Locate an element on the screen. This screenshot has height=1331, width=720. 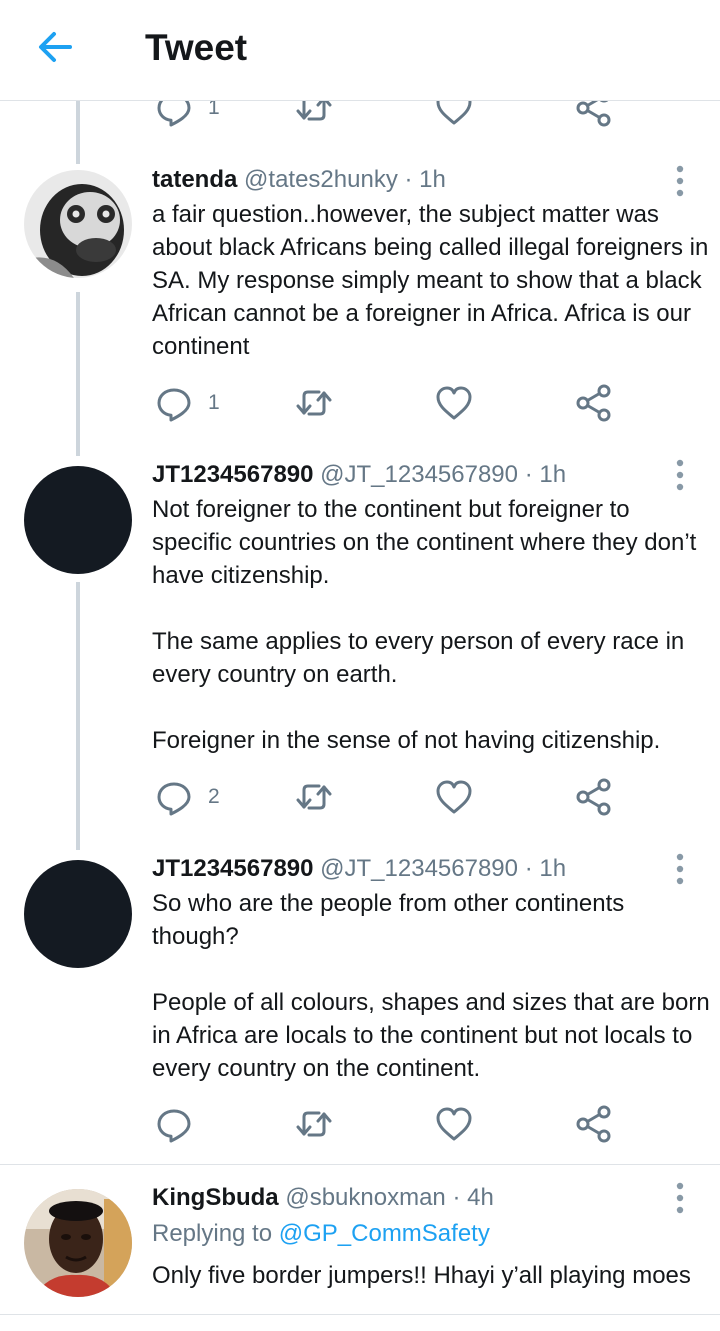
replying-to: Replying to @GP_CommSafety is located at coordinates (321, 1234).